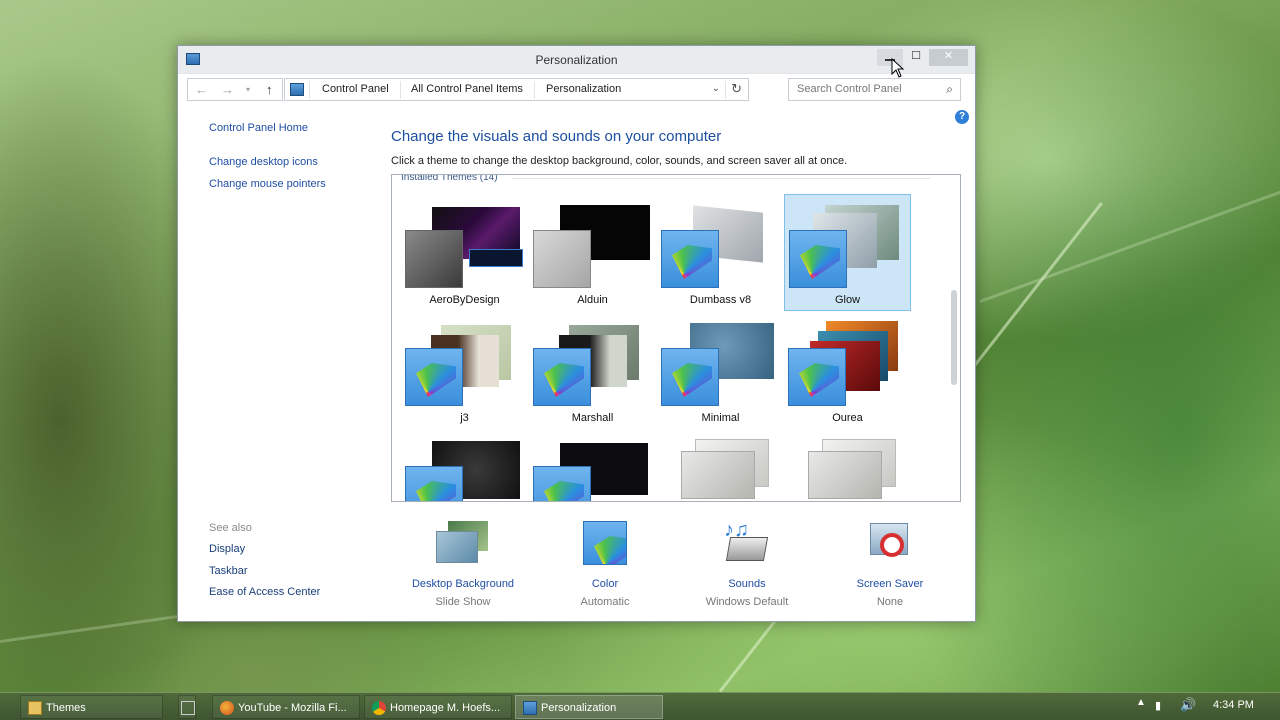 The height and width of the screenshot is (720, 1280). I want to click on sounds-value: Windows Default, so click(747, 602).